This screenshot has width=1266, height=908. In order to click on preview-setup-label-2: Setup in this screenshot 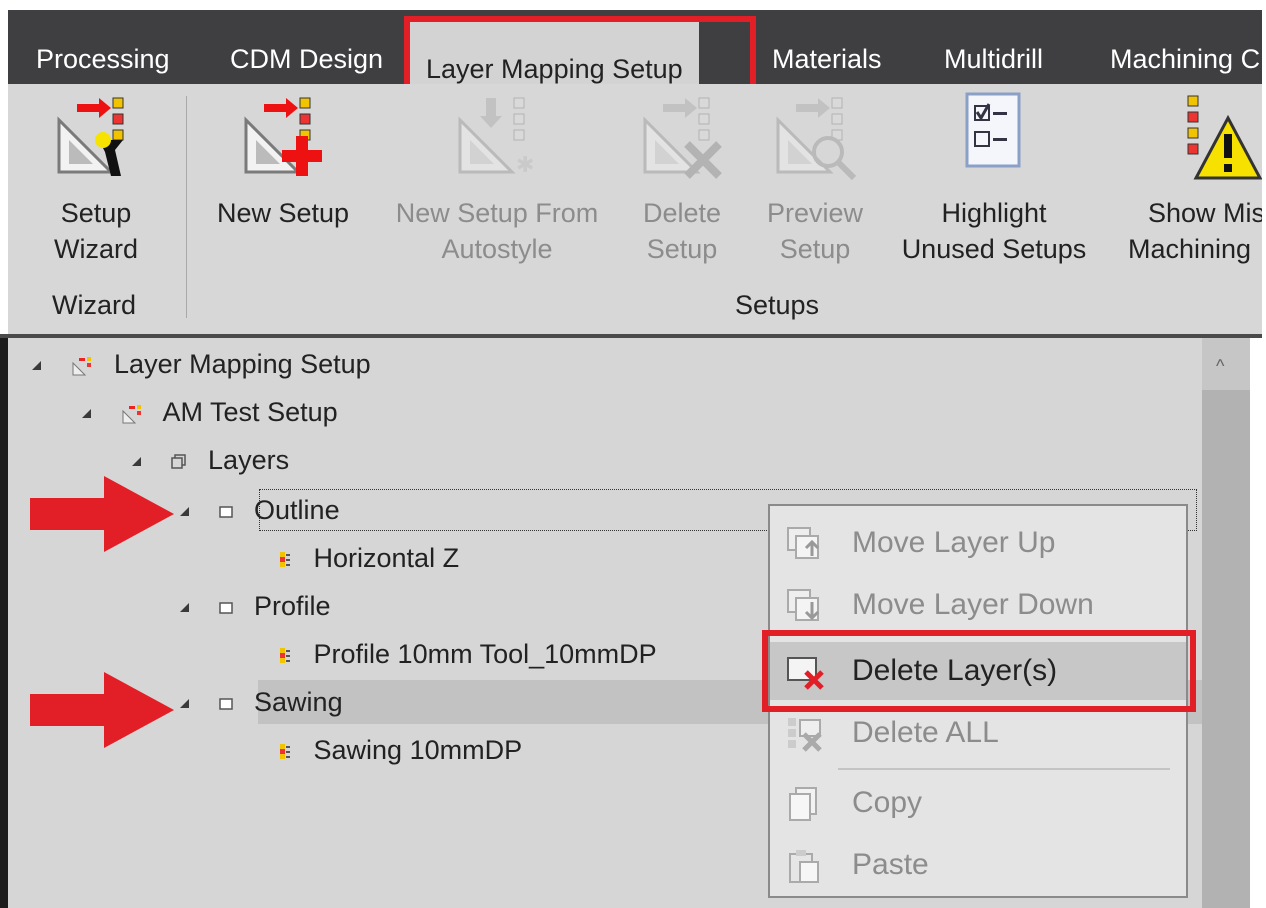, I will do `click(815, 249)`.